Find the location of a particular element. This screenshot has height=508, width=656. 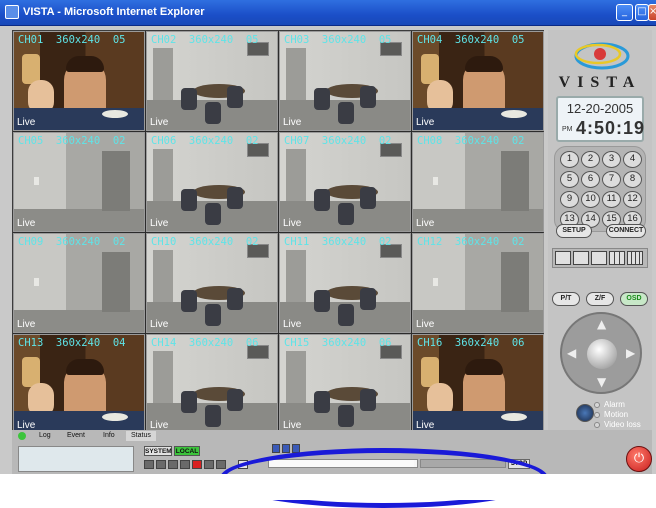

setup-button: SETUP is located at coordinates (574, 231).